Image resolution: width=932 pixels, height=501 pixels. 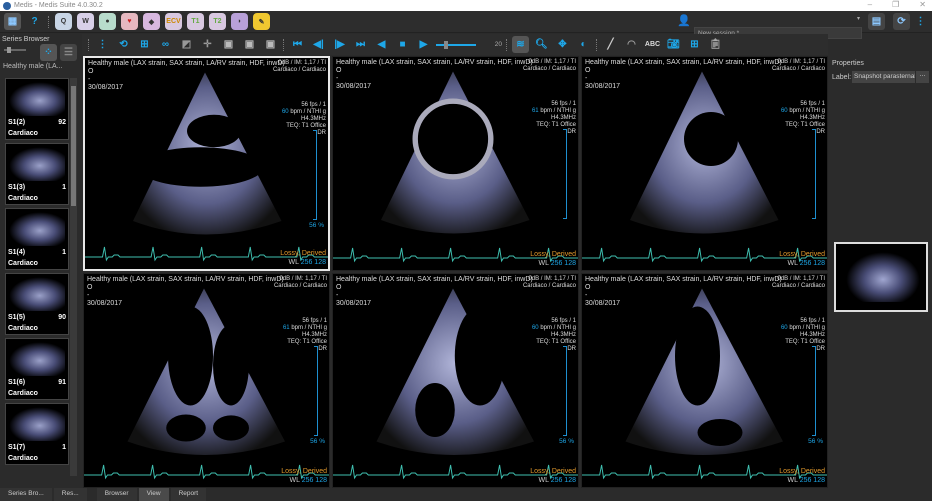 I want to click on clipboard-icon: 📋︎, so click(x=715, y=44).